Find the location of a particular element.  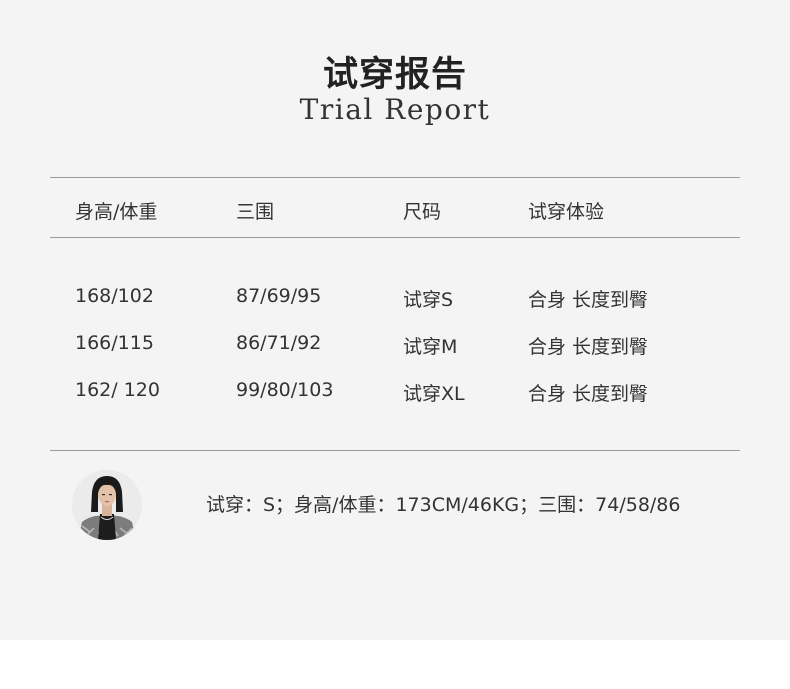

cell-height-weight: 162/ 120 is located at coordinates (117, 390).